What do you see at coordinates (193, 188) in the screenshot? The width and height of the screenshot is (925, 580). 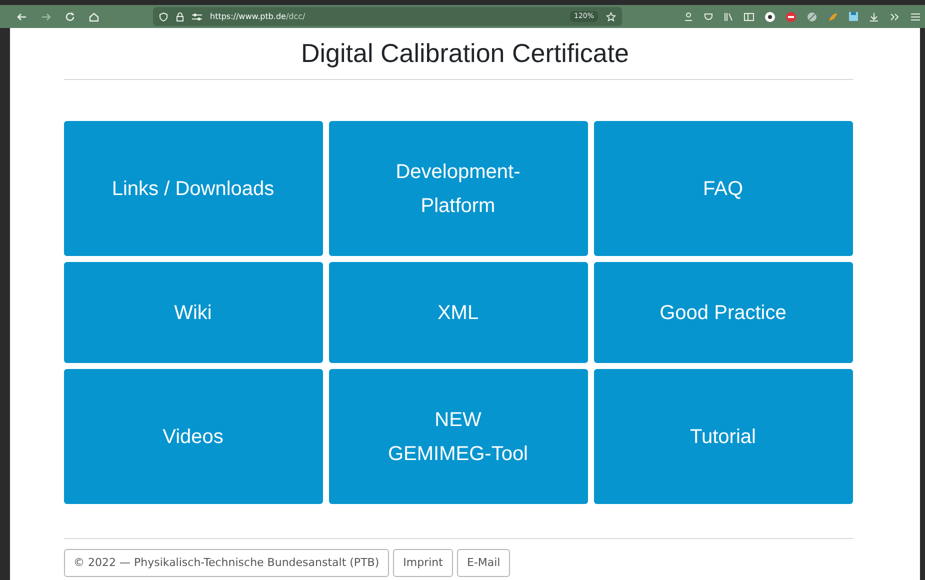 I see `tile-link: Links / Downloads` at bounding box center [193, 188].